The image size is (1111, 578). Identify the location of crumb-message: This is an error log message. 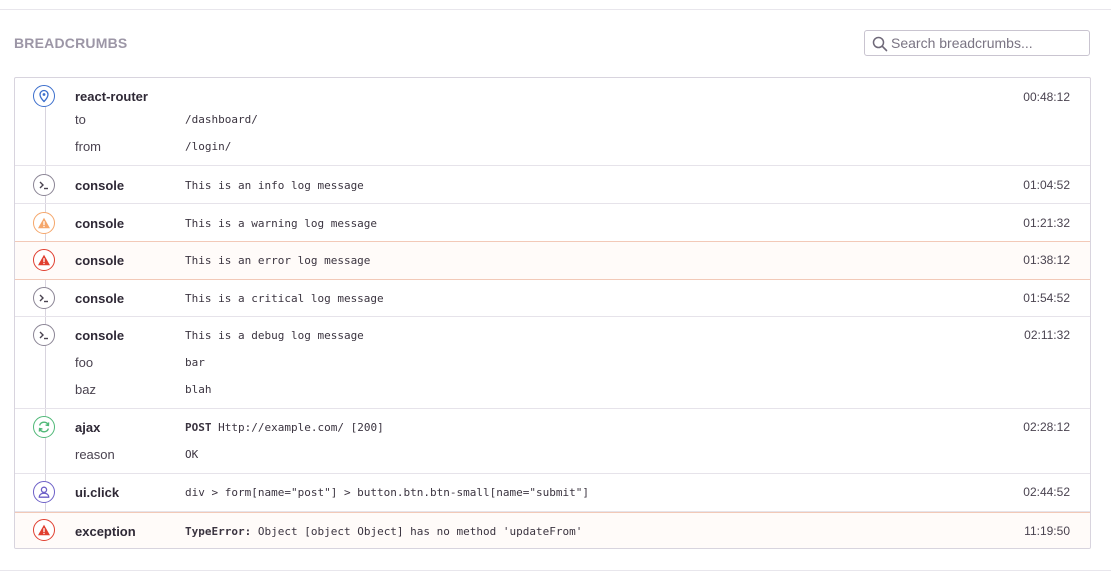
(278, 260).